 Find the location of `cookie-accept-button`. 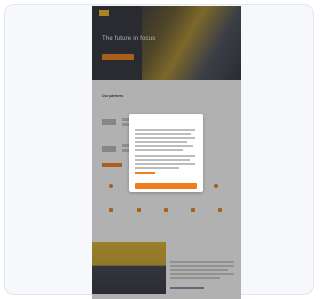

cookie-accept-button is located at coordinates (166, 186).